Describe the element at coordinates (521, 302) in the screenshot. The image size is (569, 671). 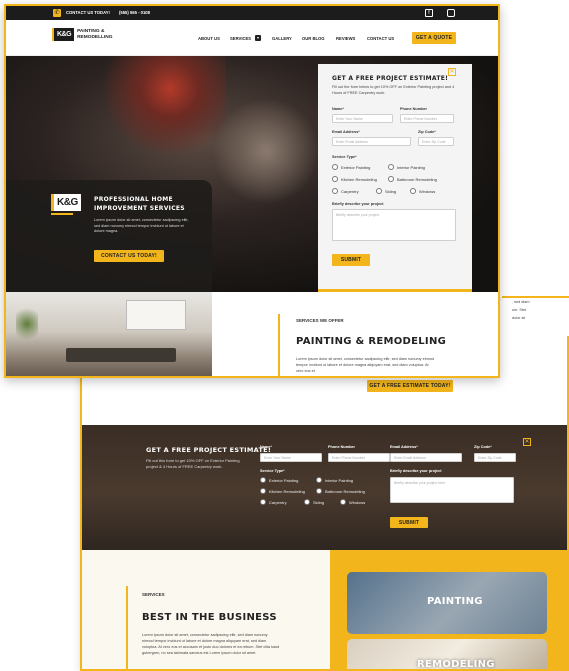
I see `snippet-line: , sed diam` at that location.